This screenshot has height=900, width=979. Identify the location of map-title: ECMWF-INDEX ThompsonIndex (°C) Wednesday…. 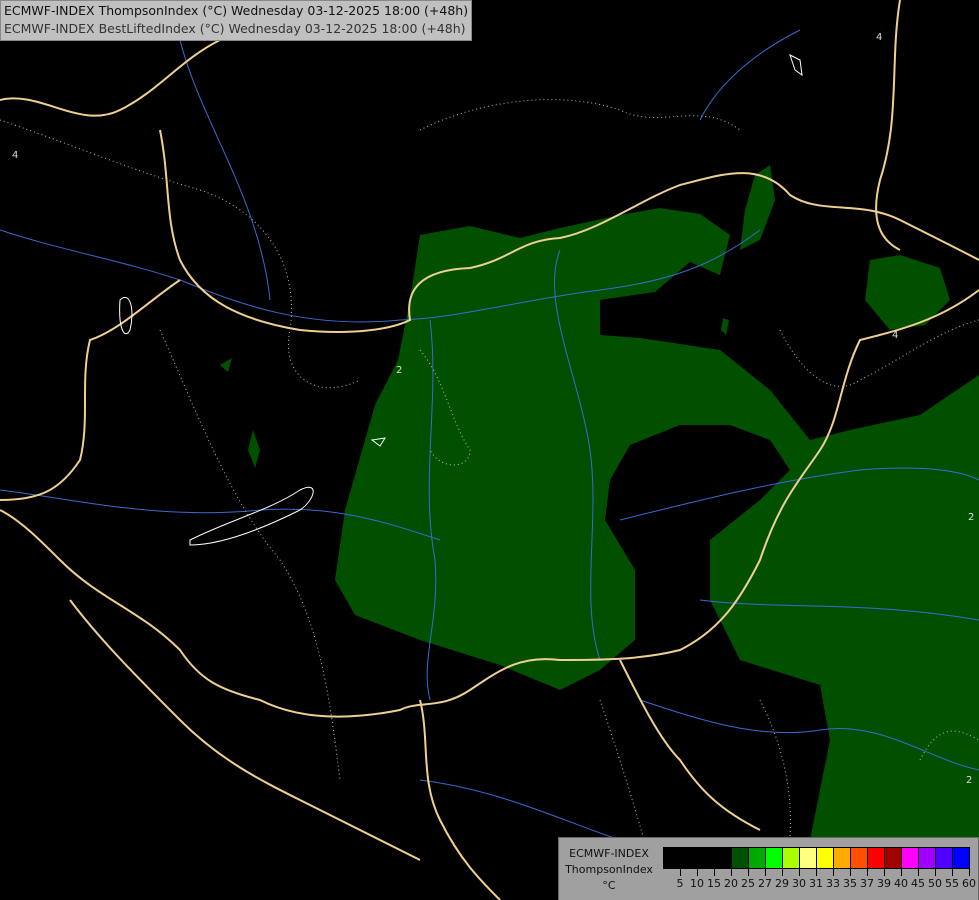
(236, 20).